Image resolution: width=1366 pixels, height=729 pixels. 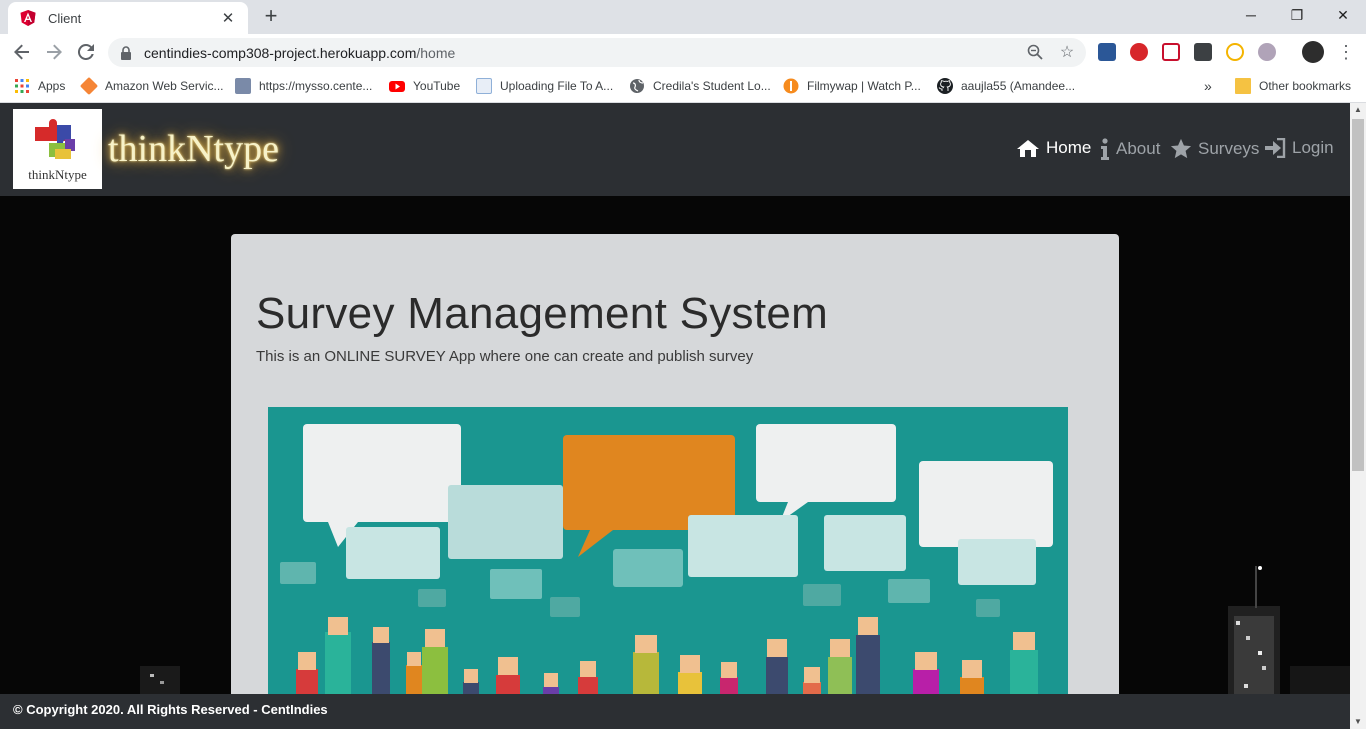 I want to click on bookmark-star-icon: ☆, so click(x=1067, y=53).